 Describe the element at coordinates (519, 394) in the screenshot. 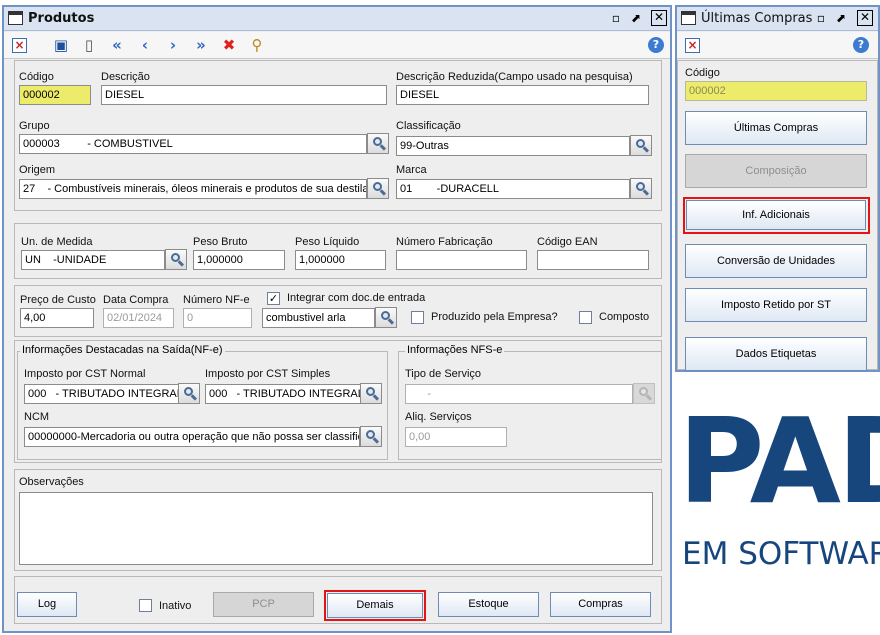

I see `tipo-servico-field: -` at that location.